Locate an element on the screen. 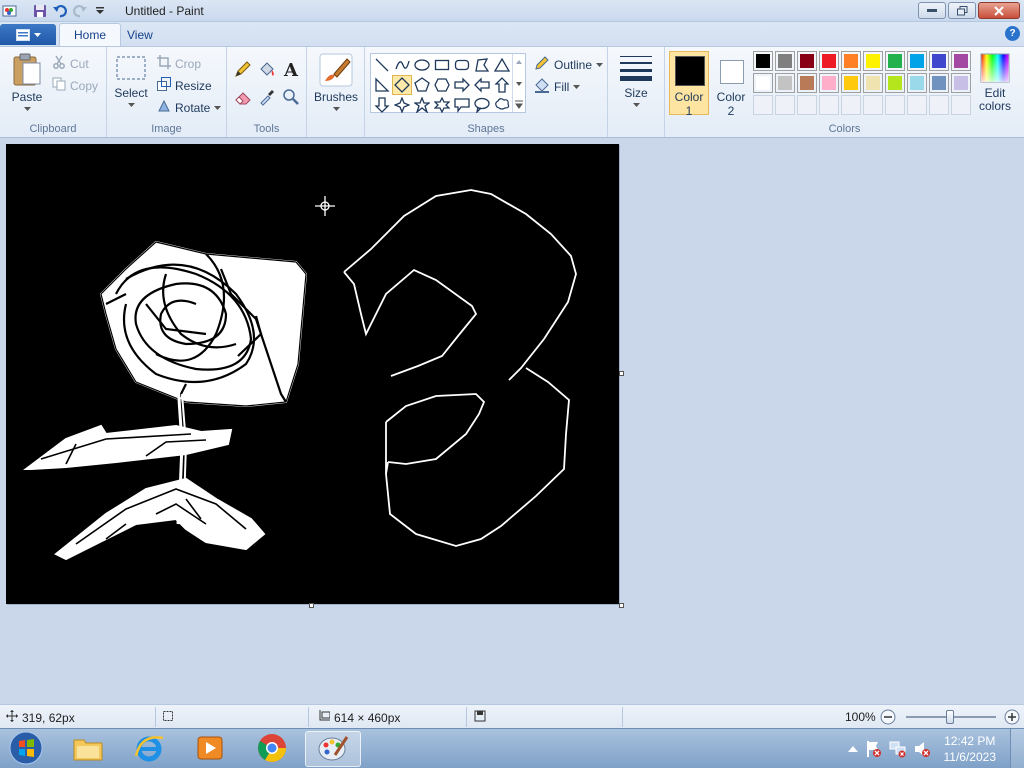 The width and height of the screenshot is (1024, 768). rotate-button: Rotate is located at coordinates (189, 107).